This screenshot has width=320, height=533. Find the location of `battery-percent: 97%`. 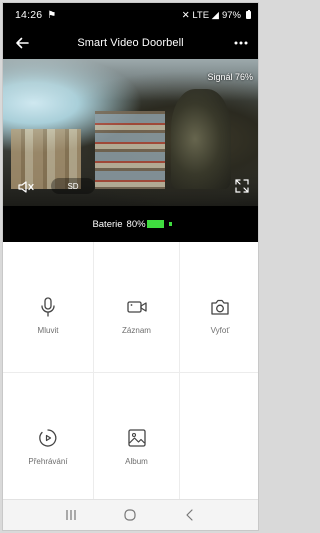

battery-percent: 97% is located at coordinates (231, 15).